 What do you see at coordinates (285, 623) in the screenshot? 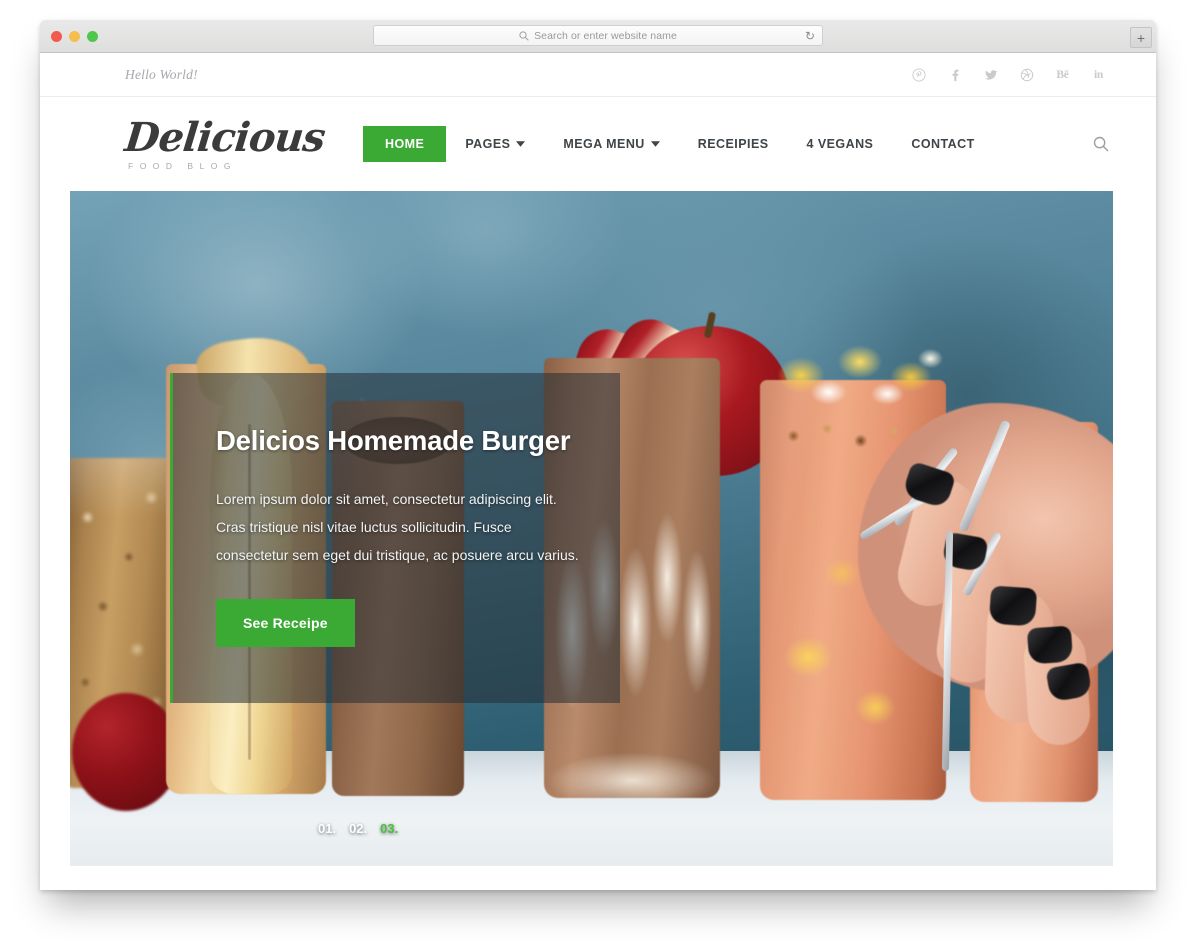
I see `see-receipe-button: See Receipe` at bounding box center [285, 623].